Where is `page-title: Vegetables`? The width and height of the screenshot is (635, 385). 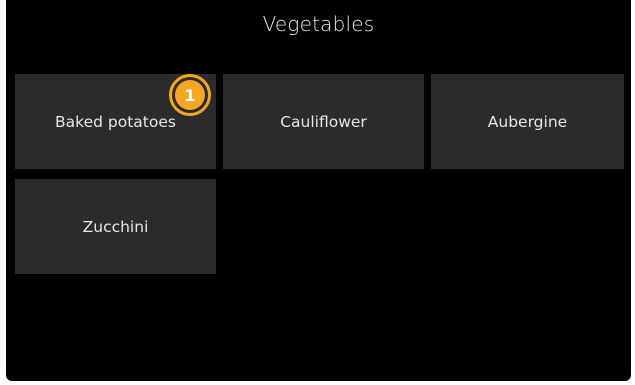 page-title: Vegetables is located at coordinates (318, 24).